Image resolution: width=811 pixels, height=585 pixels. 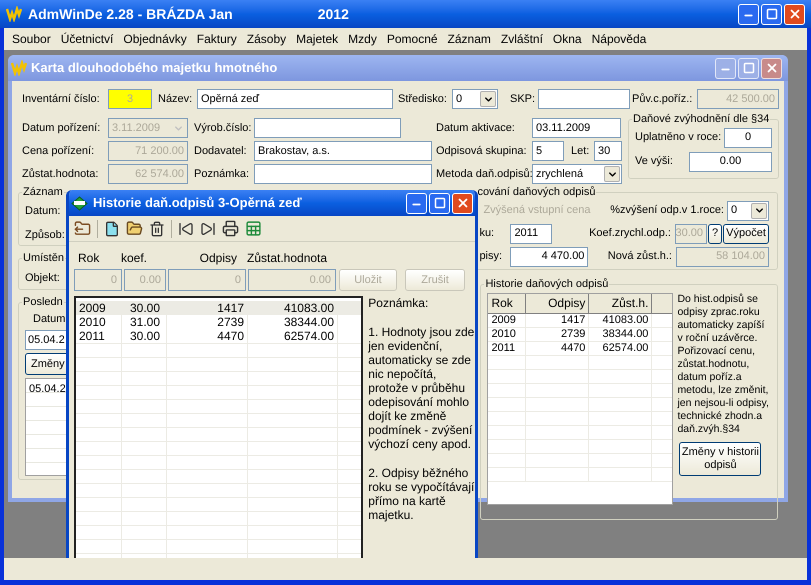 What do you see at coordinates (197, 203) in the screenshot?
I see `dialog-title: Historie daň.odpisů 3-Opěrná zeď` at bounding box center [197, 203].